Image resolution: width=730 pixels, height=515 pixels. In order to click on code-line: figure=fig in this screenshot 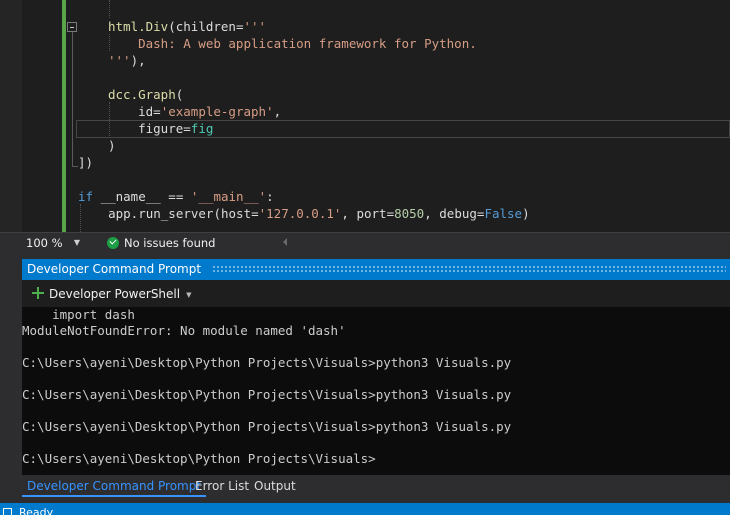, I will do `click(160, 128)`.